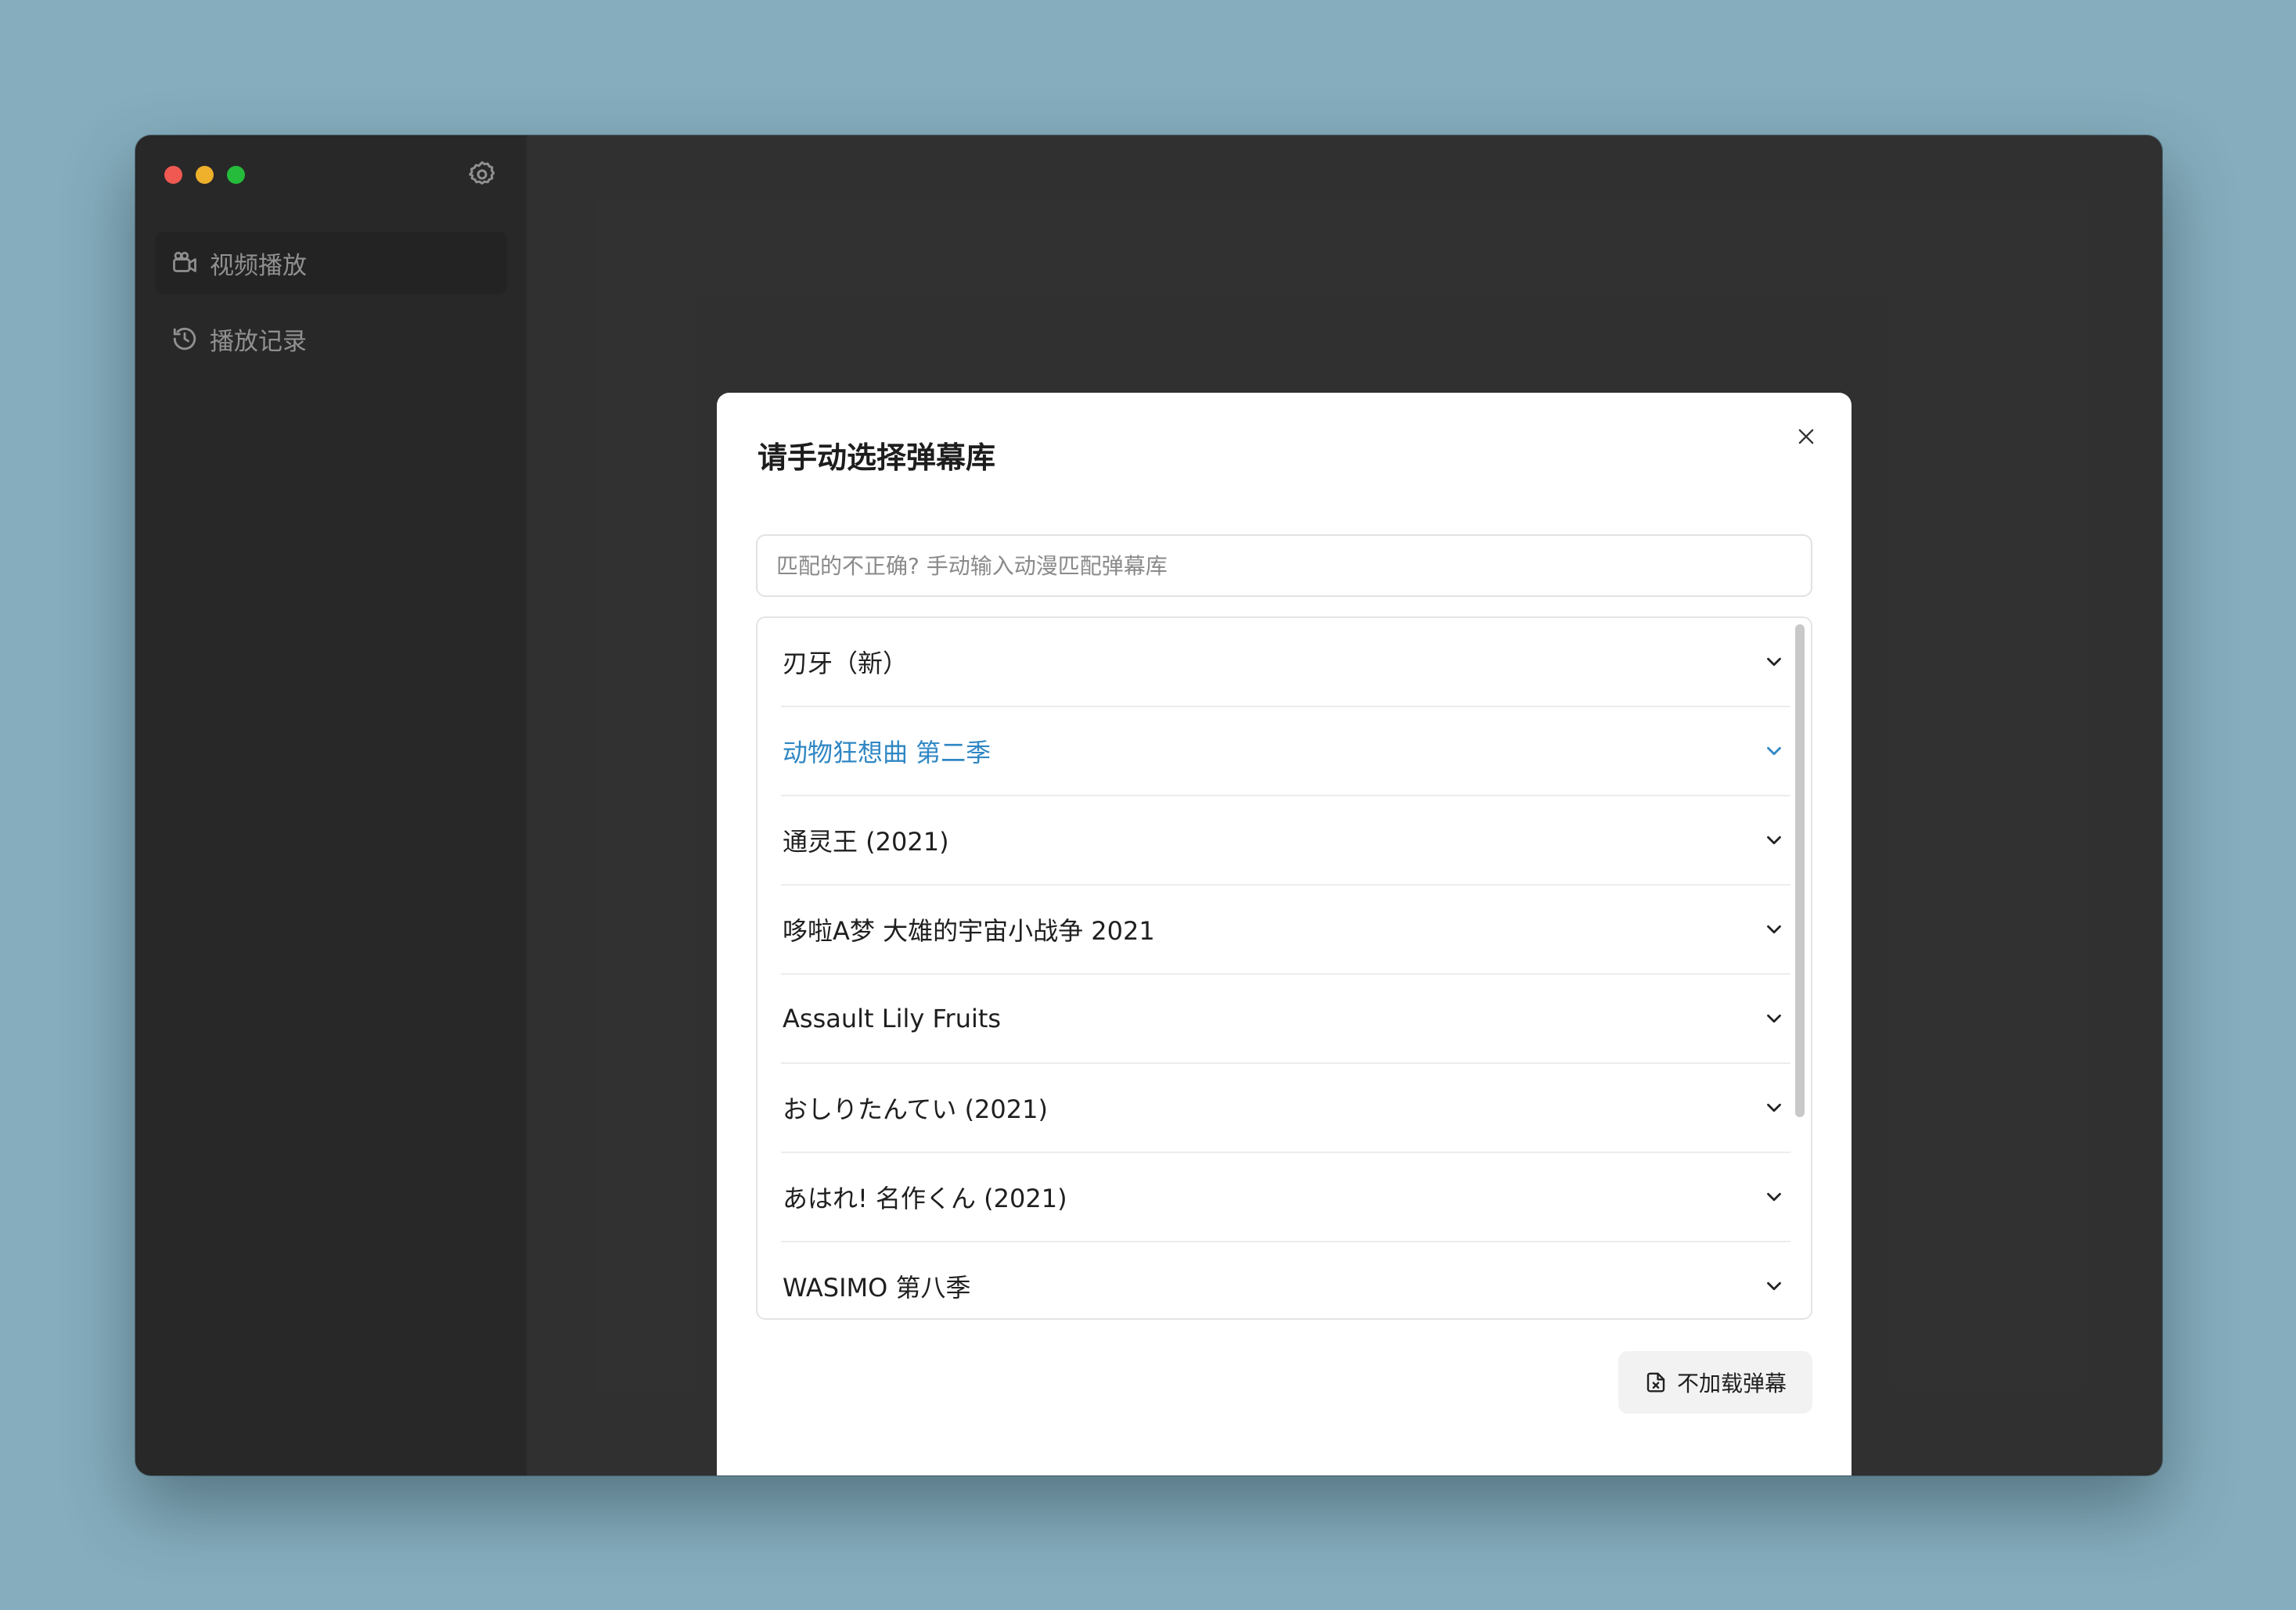  Describe the element at coordinates (925, 1198) in the screenshot. I see `list-item-label: あはれ! 名作くん (2021)` at that location.